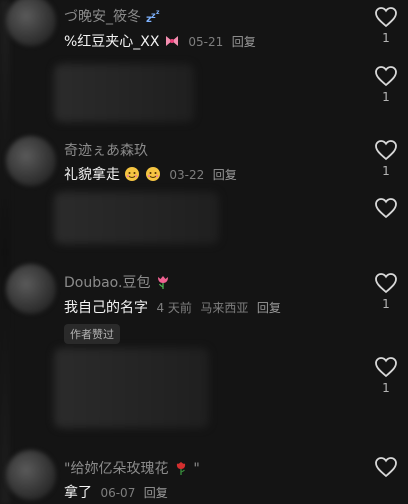 This screenshot has width=408, height=504. I want to click on comment-text: %红豆夹心_XX 05-21 回复, so click(160, 42).